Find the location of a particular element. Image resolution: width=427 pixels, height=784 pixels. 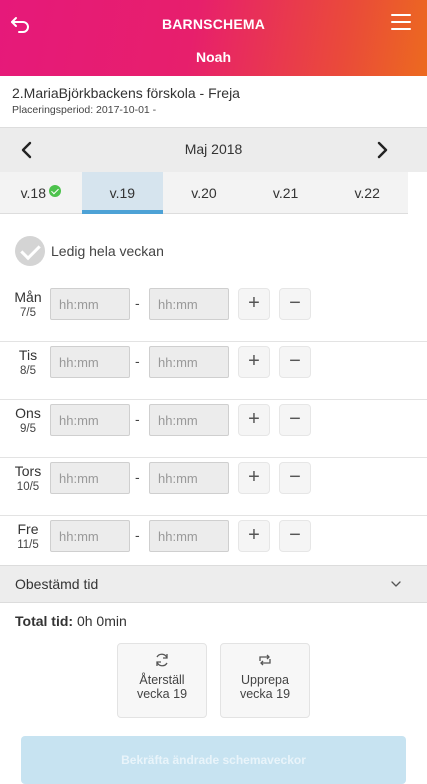

free-week-label: Ledig hela veckan is located at coordinates (107, 251).